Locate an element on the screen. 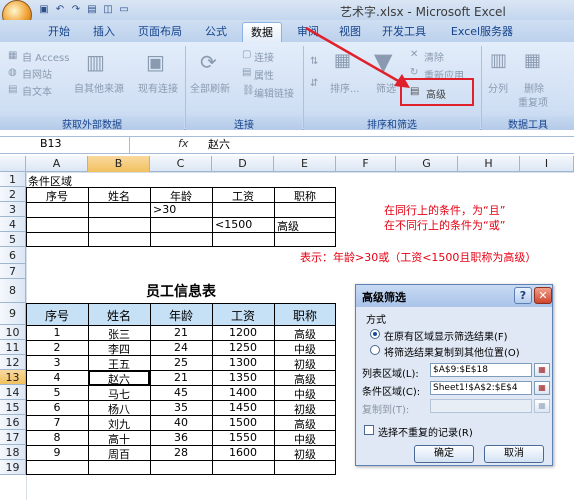 This screenshot has width=574, height=500. criteria-range-input: Sheet1!$A$2:$E$4 is located at coordinates (481, 388).